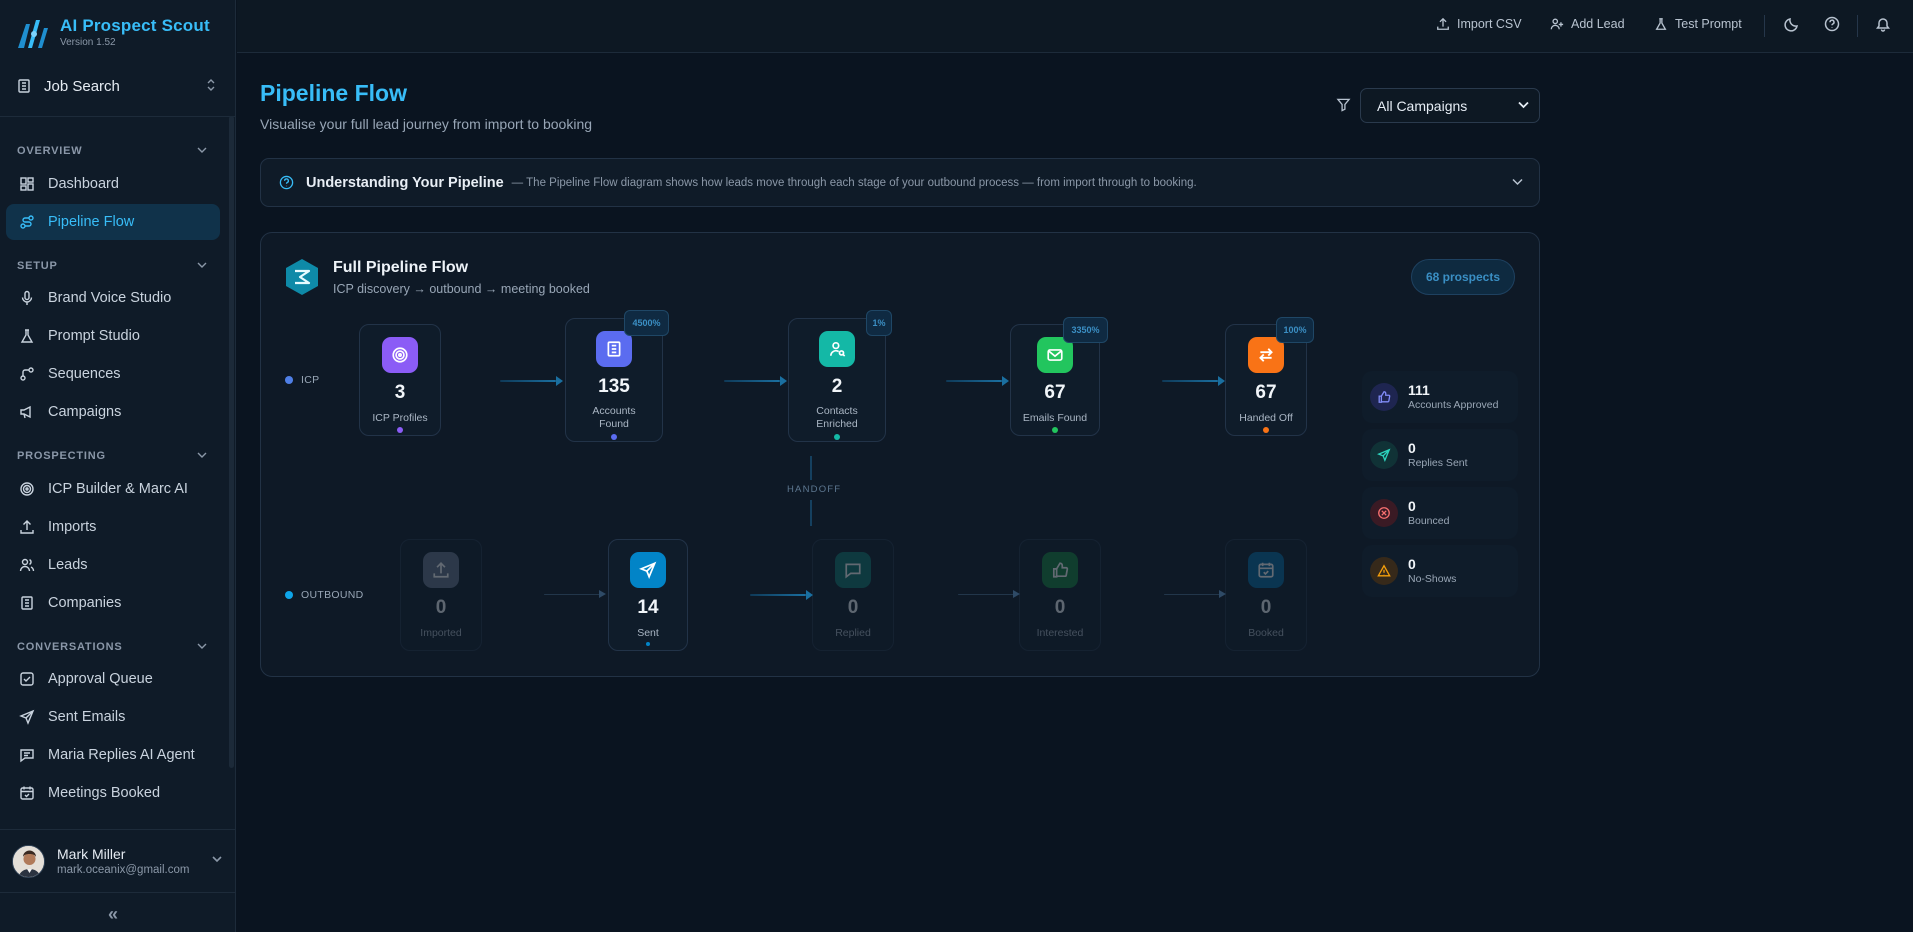 This screenshot has height=932, width=1913. What do you see at coordinates (112, 151) in the screenshot?
I see `section-overview: OVERVIEW` at bounding box center [112, 151].